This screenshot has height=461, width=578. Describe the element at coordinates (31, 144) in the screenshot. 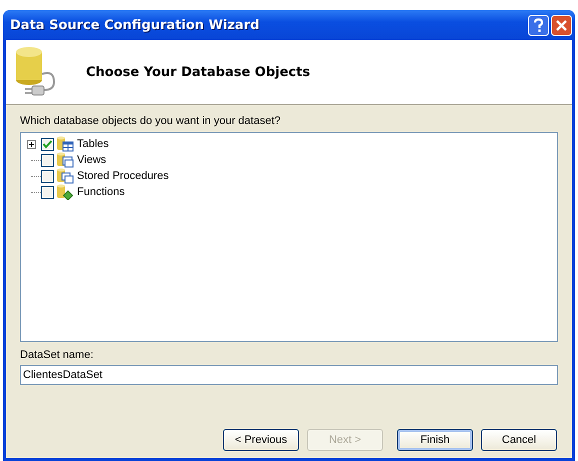

I see `expand-icon` at that location.